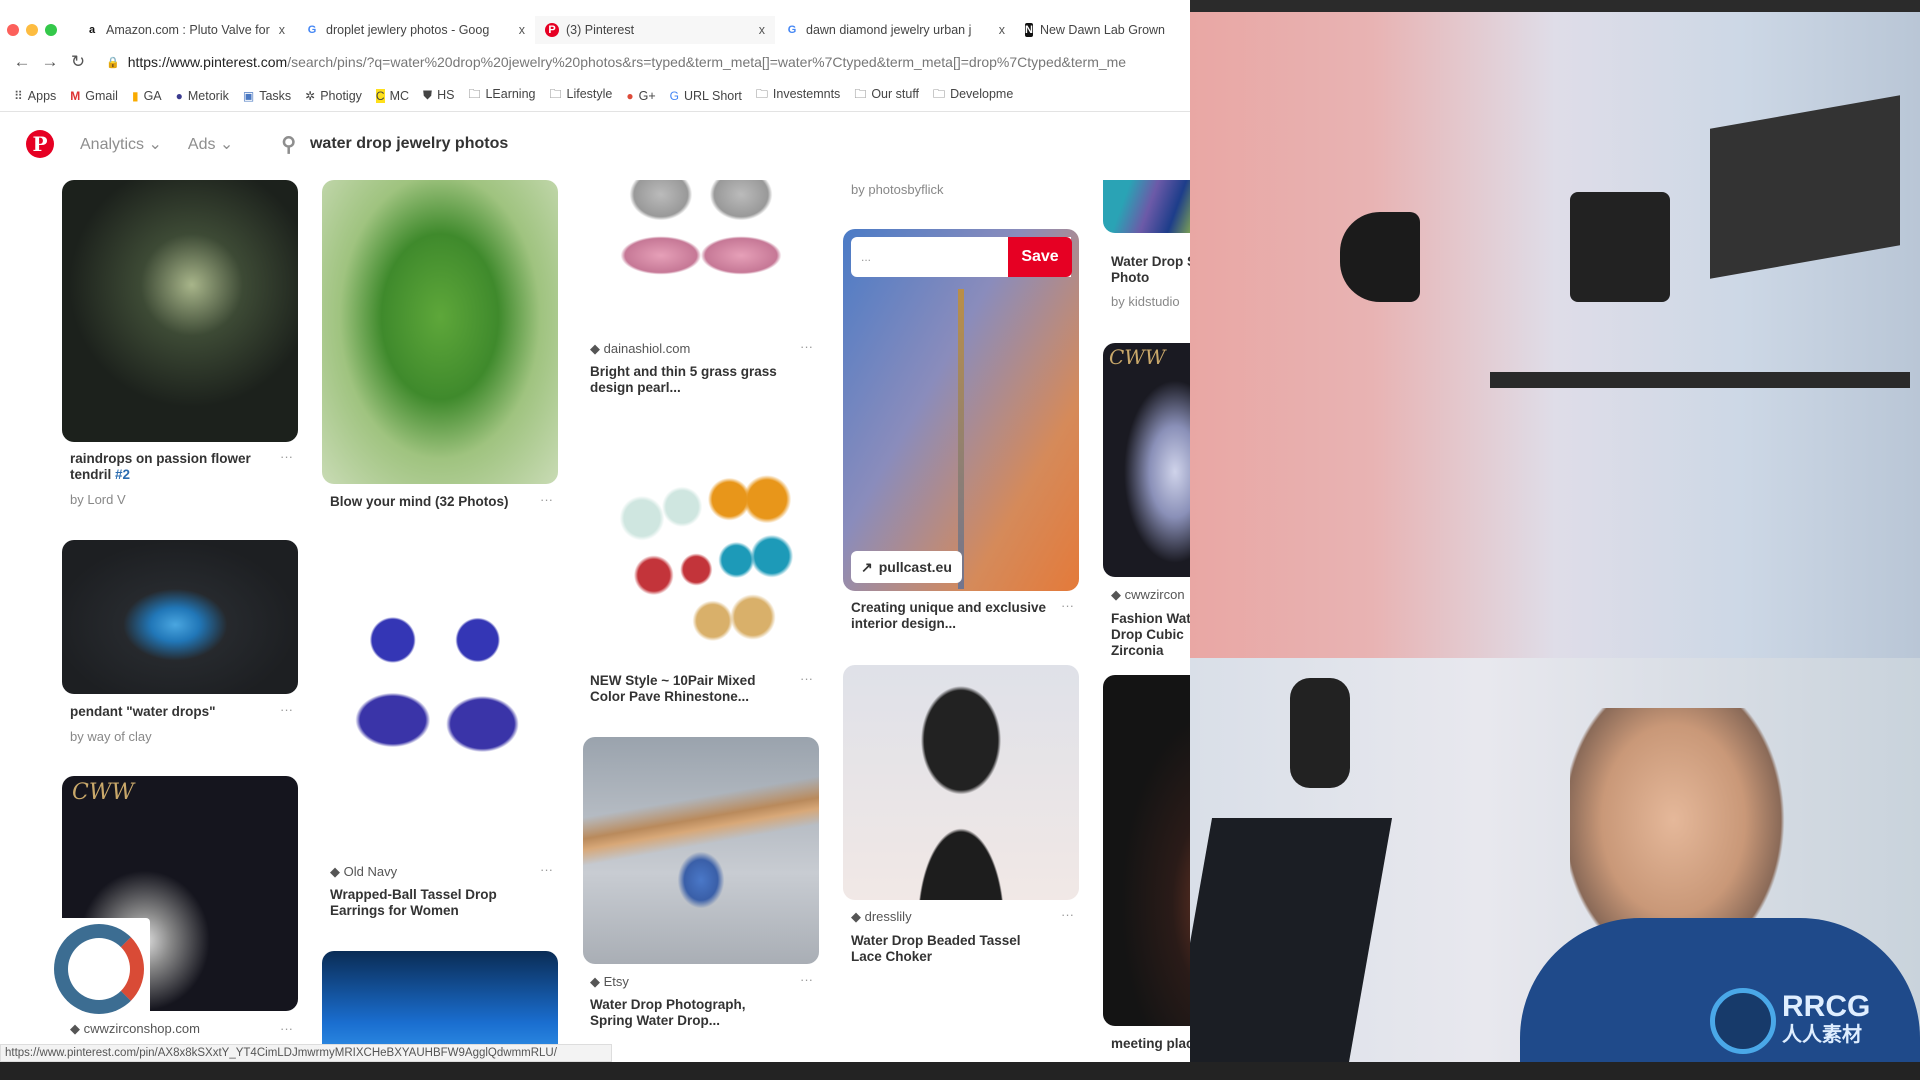 The height and width of the screenshot is (1080, 1920). What do you see at coordinates (135, 1029) in the screenshot?
I see `pin-source: ◆ cwwzirconshop.com` at bounding box center [135, 1029].